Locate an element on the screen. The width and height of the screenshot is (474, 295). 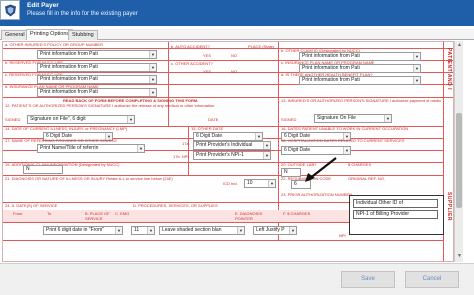
box17b-label: 17b. NPI is located at coordinates (181, 156).